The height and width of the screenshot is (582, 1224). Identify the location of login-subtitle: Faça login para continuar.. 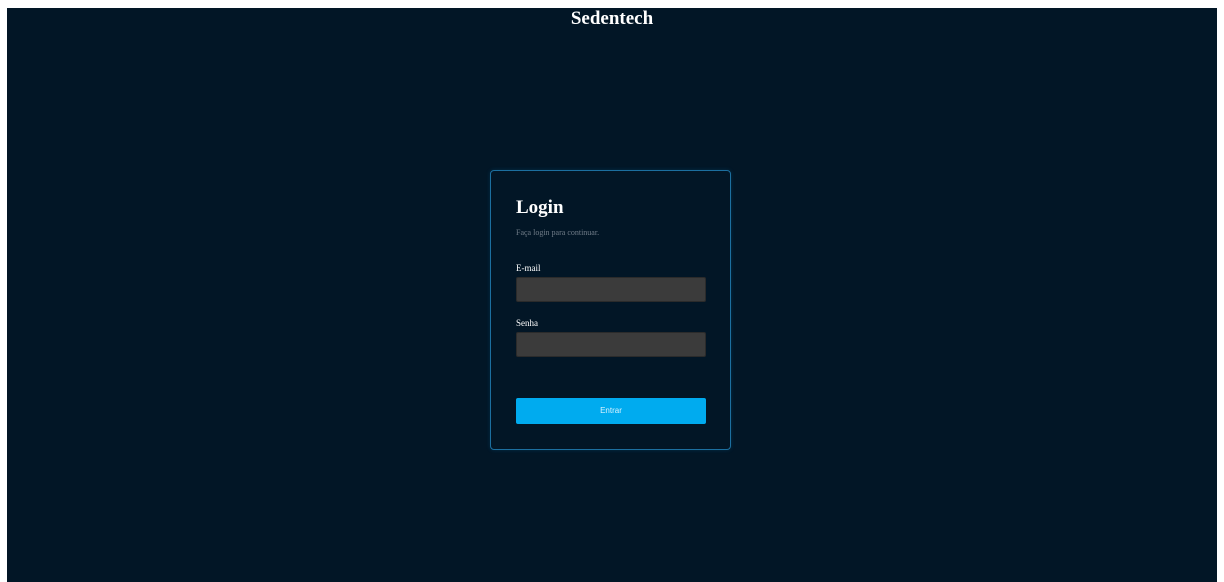
(558, 232).